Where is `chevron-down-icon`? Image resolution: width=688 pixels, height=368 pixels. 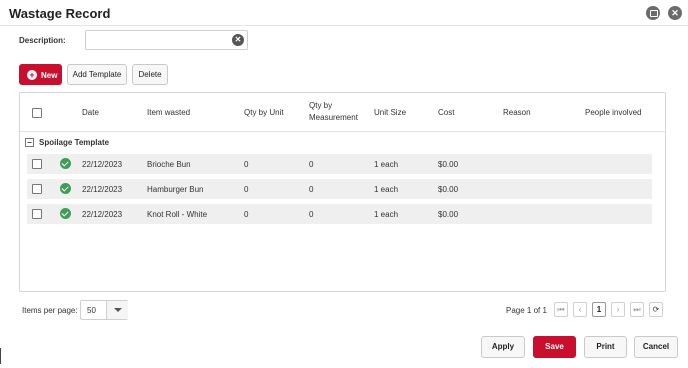 chevron-down-icon is located at coordinates (117, 310).